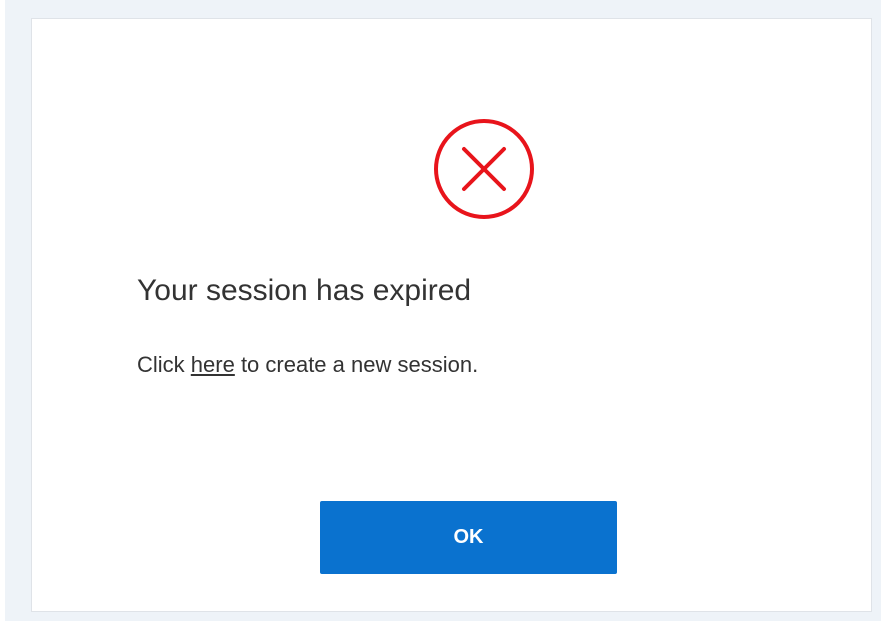  What do you see at coordinates (356, 364) in the screenshot?
I see `message-suffix: to create a new session.` at bounding box center [356, 364].